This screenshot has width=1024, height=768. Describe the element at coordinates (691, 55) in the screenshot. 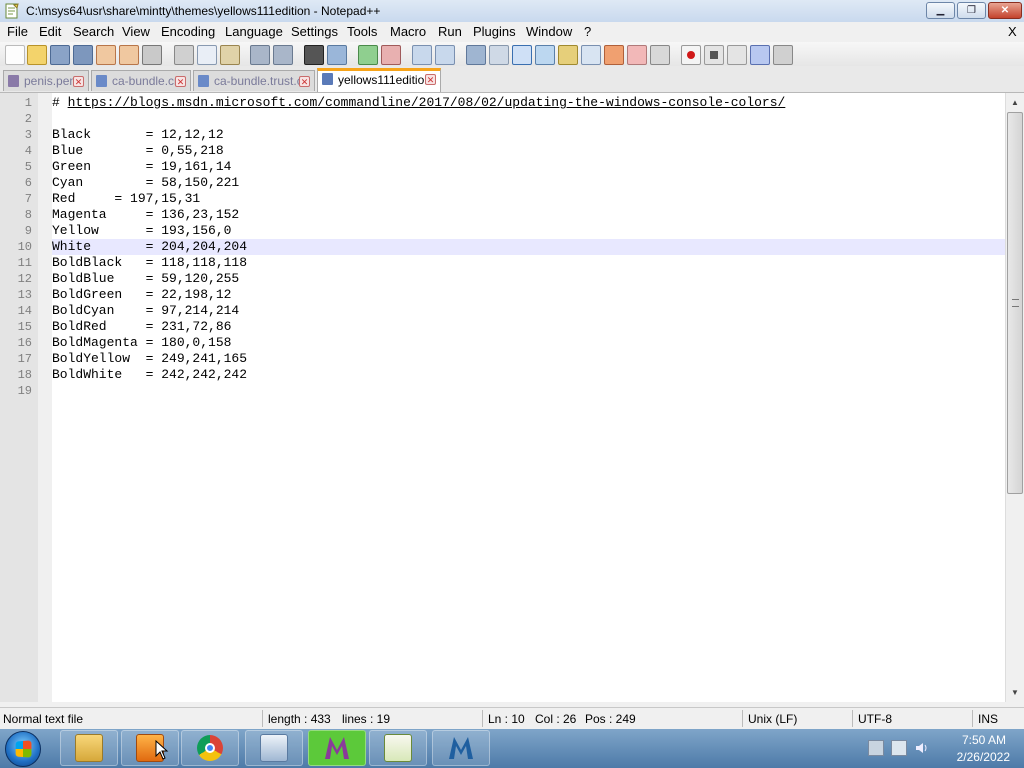

I see `record-macro-icon` at that location.